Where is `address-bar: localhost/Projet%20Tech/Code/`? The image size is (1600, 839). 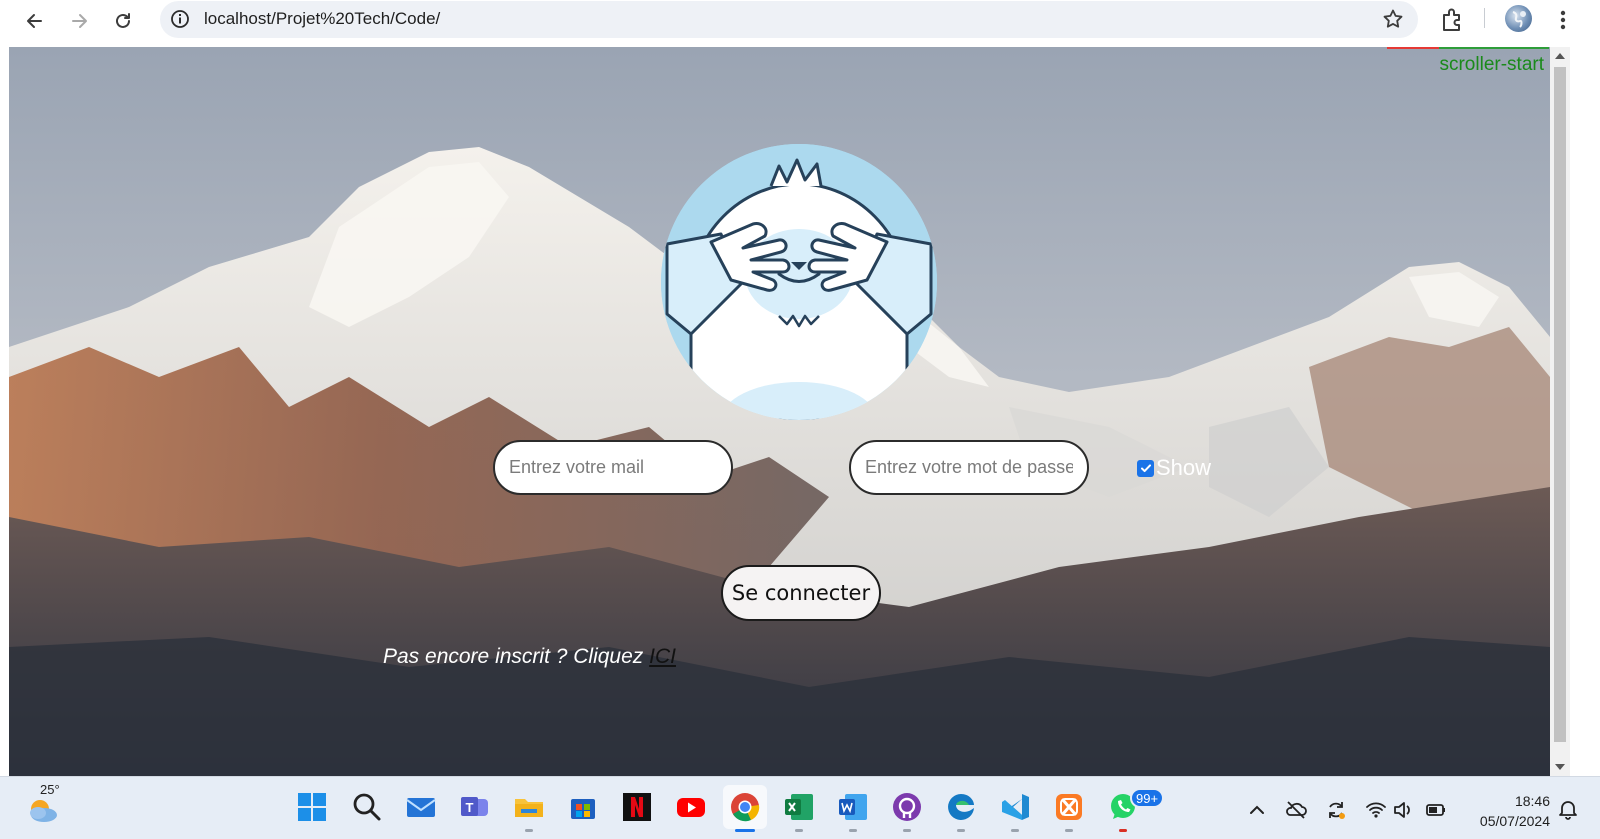
address-bar: localhost/Projet%20Tech/Code/ is located at coordinates (789, 19).